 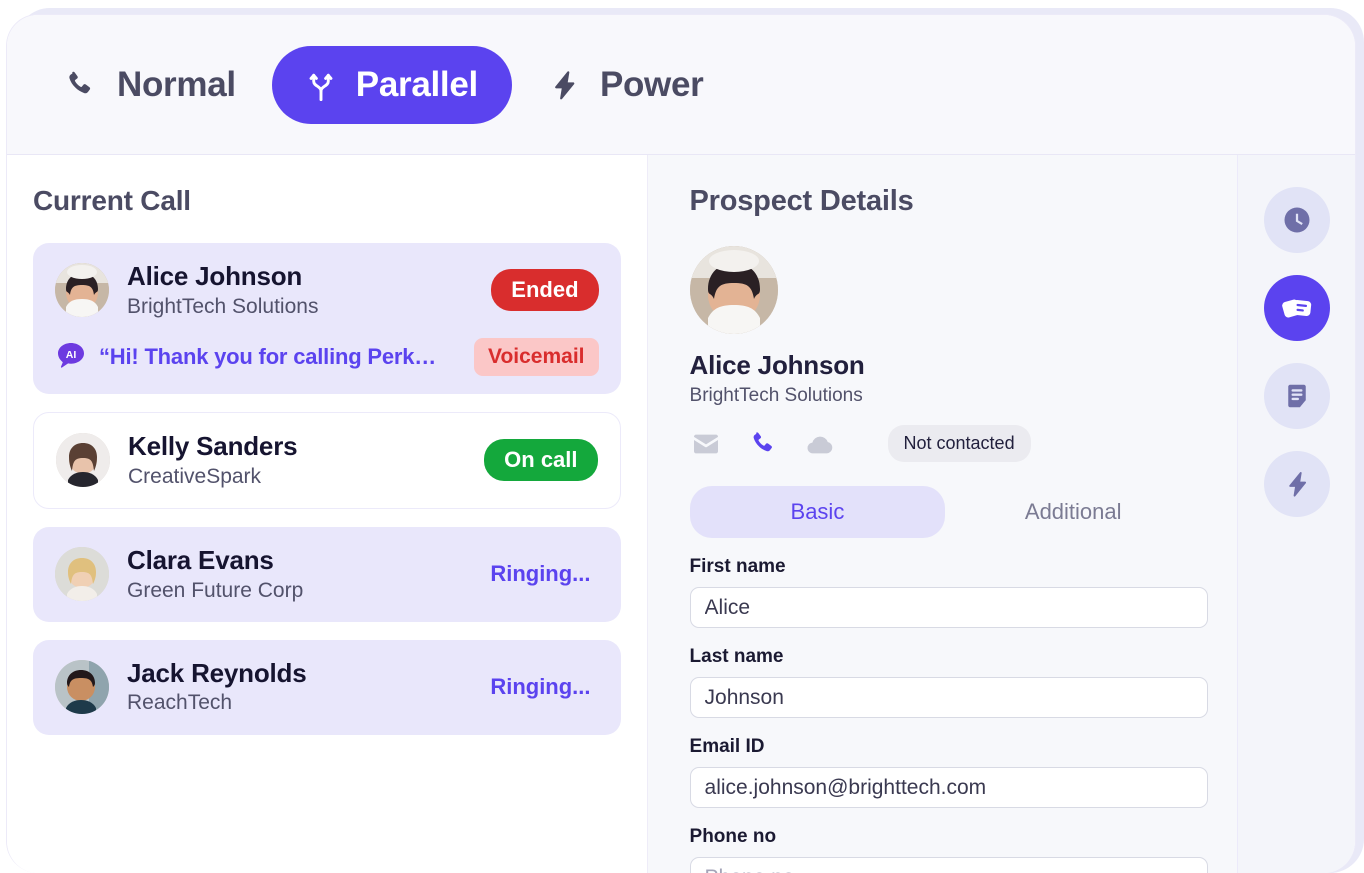 I want to click on svg-text: AI, so click(x=71, y=355).